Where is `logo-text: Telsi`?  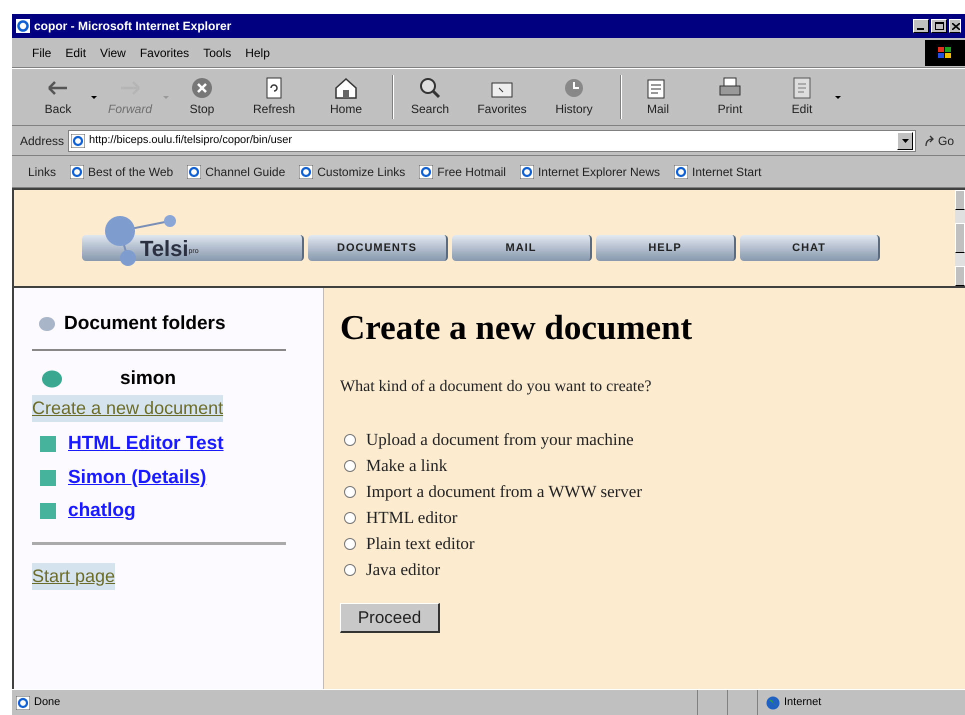
logo-text: Telsi is located at coordinates (164, 248).